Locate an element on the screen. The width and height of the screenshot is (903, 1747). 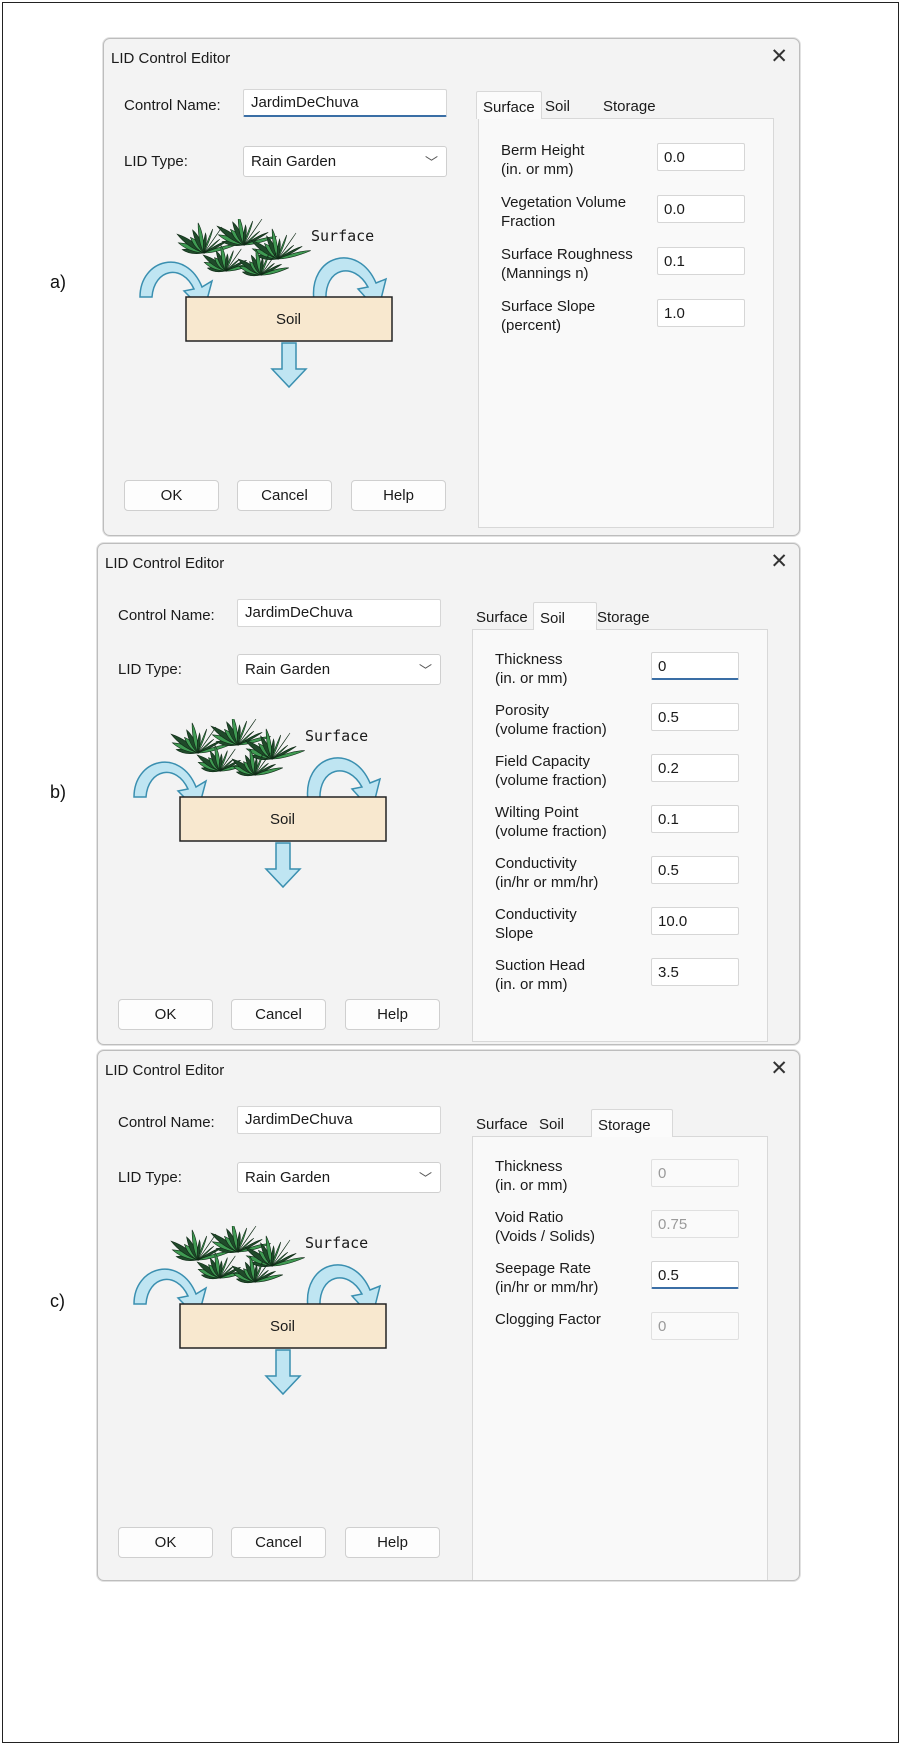
param-label-line: Fraction is located at coordinates (528, 221).